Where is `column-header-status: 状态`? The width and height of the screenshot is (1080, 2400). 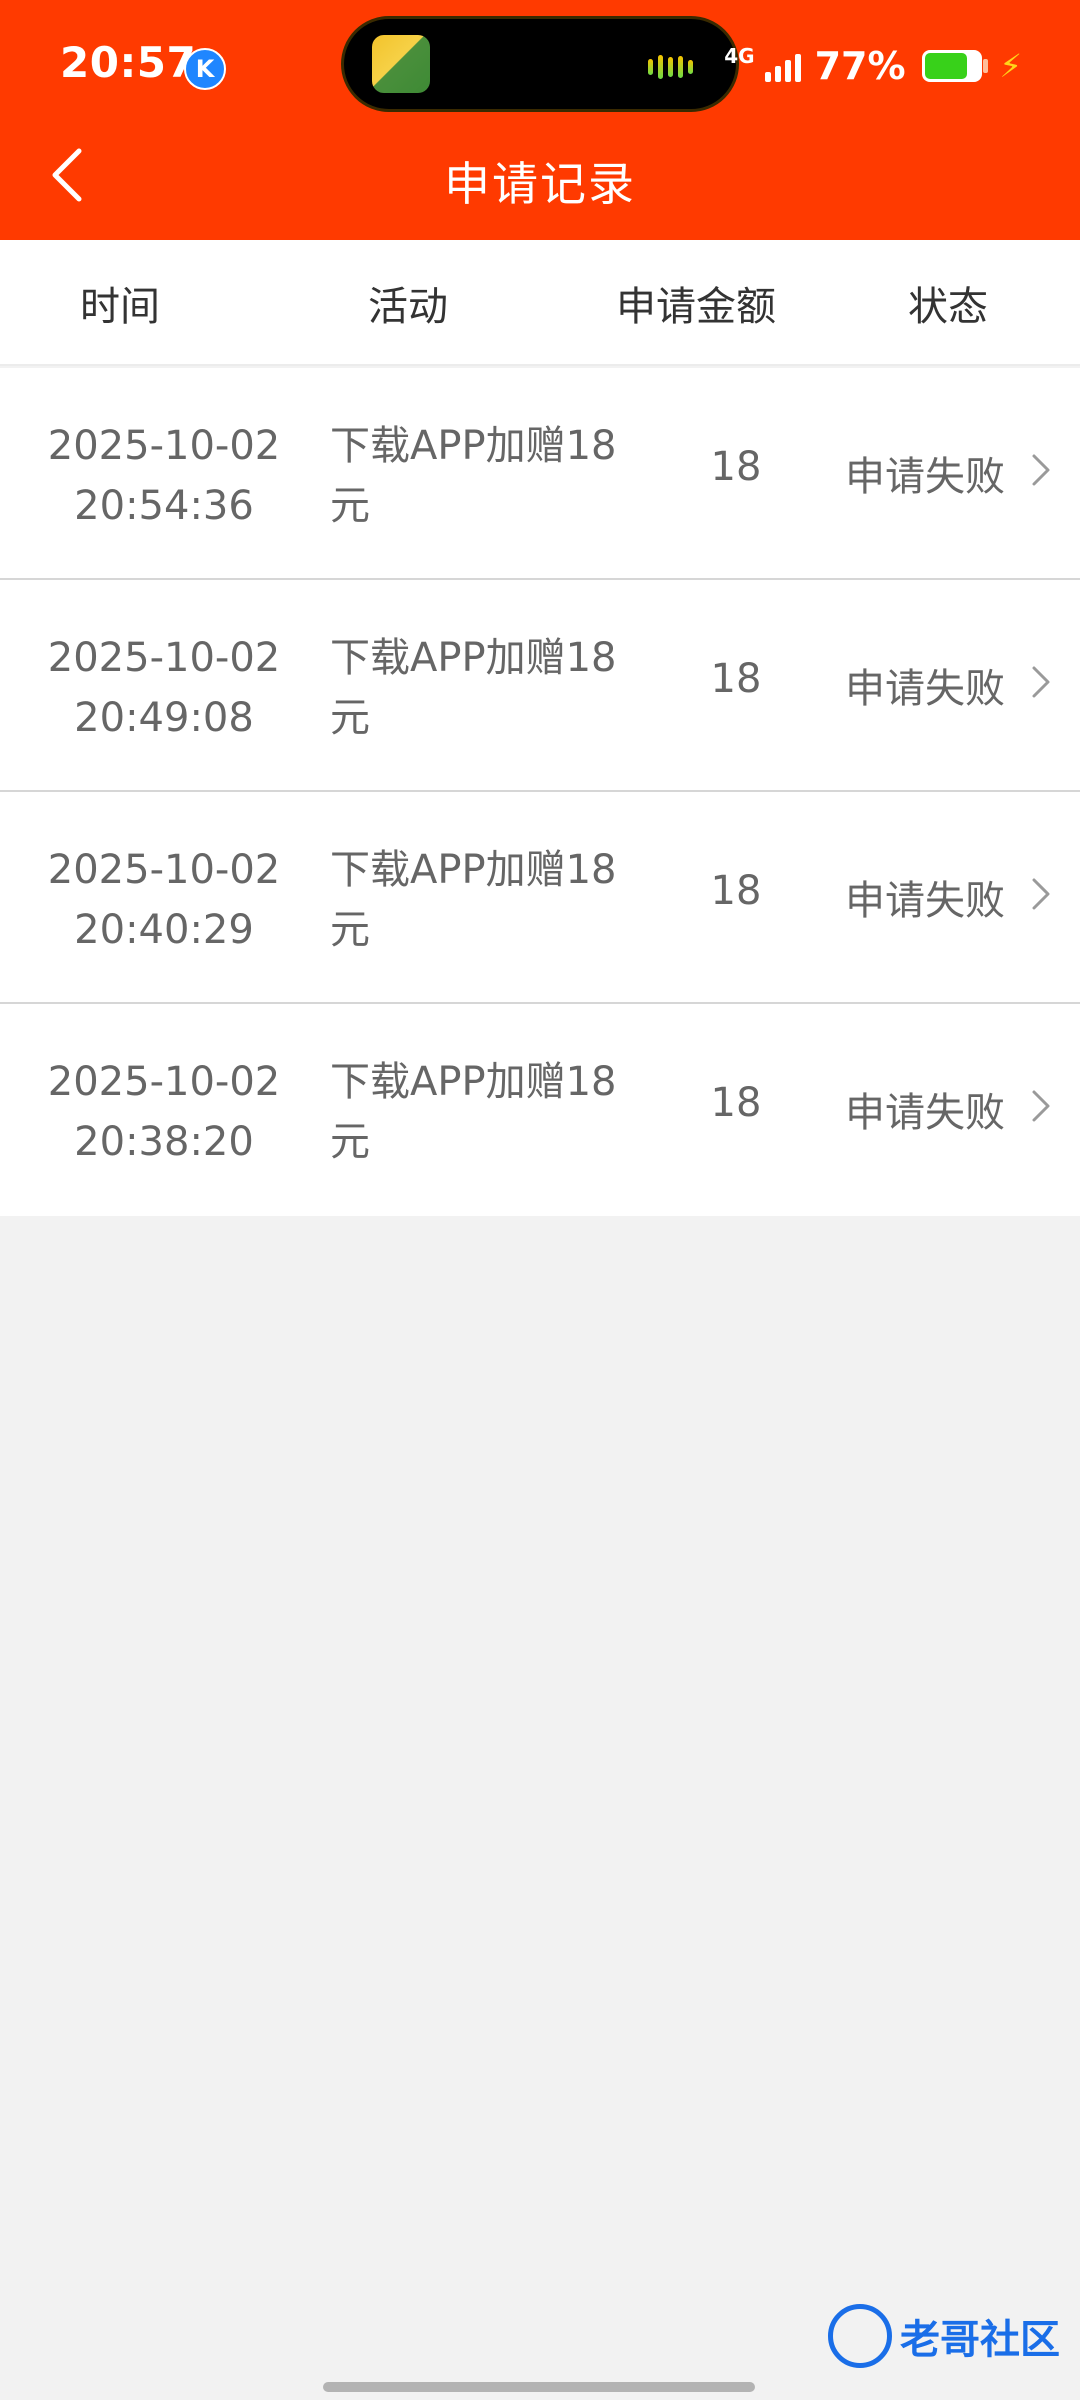 column-header-status: 状态 is located at coordinates (948, 307).